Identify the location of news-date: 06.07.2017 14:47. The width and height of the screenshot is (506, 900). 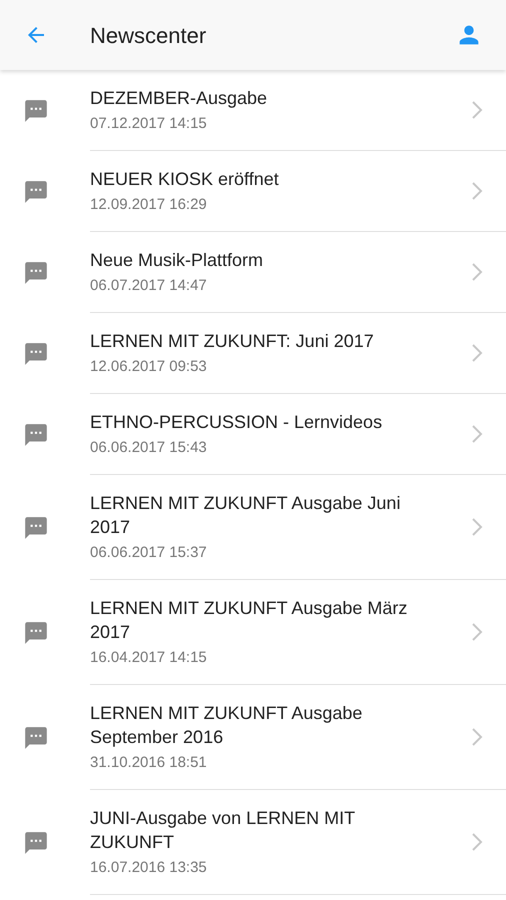
(149, 286).